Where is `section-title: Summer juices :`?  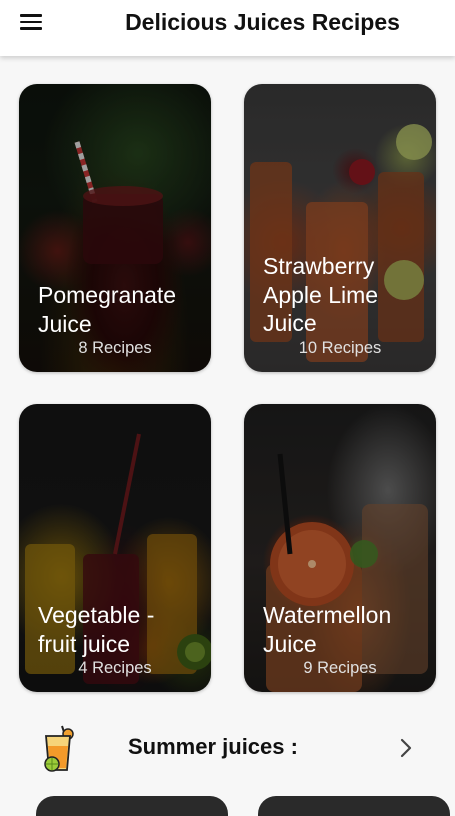
section-title: Summer juices : is located at coordinates (213, 746).